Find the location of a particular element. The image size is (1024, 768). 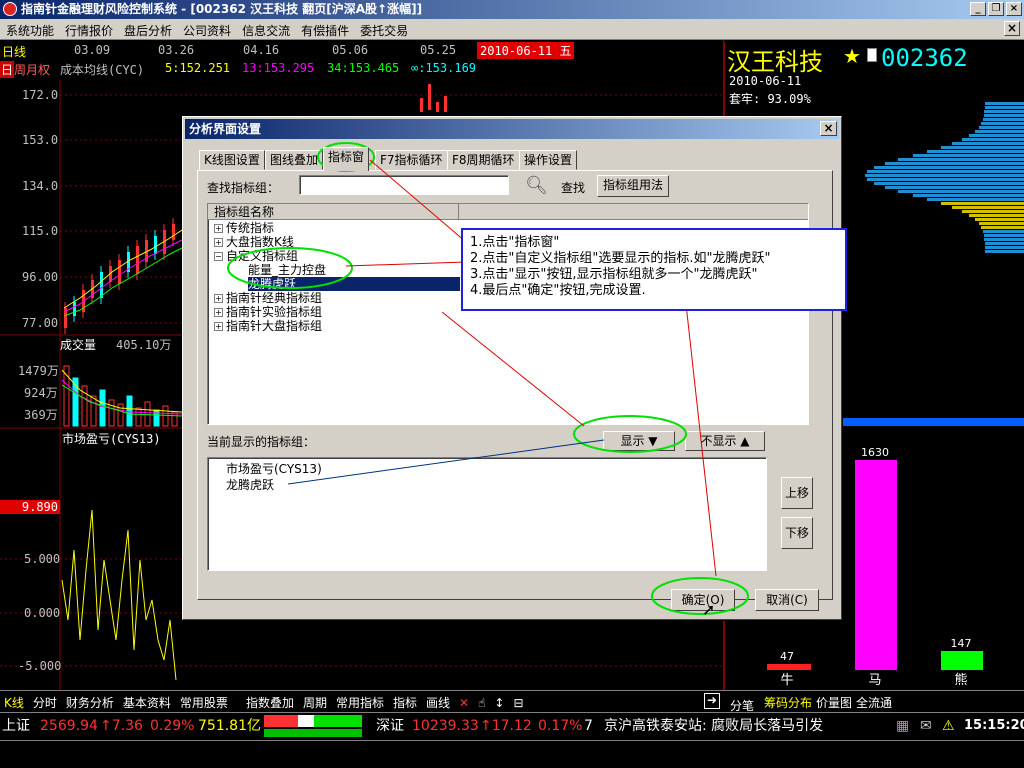

tab-operation: 操作设置 is located at coordinates (548, 160).